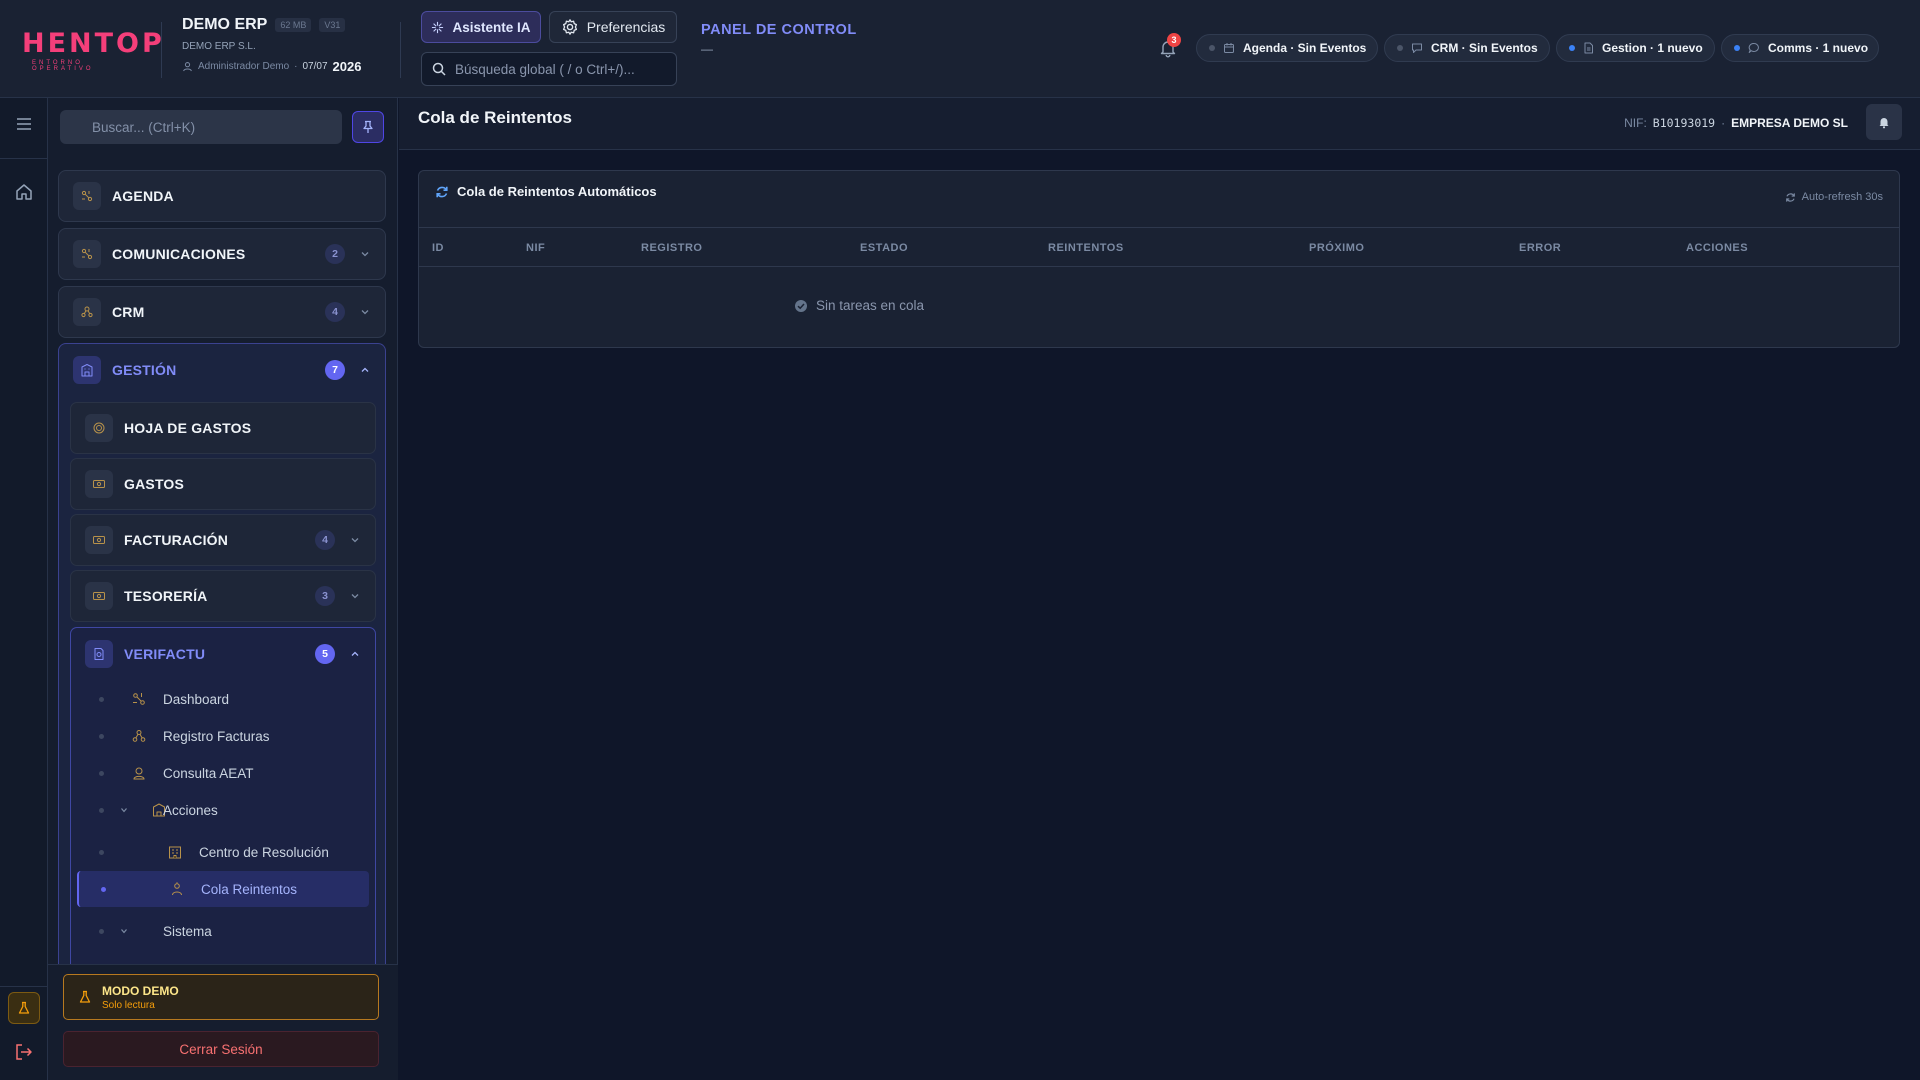 Image resolution: width=1920 pixels, height=1080 pixels. I want to click on sidebar-item-tesoreria: TESORERÍA 3, so click(223, 596).